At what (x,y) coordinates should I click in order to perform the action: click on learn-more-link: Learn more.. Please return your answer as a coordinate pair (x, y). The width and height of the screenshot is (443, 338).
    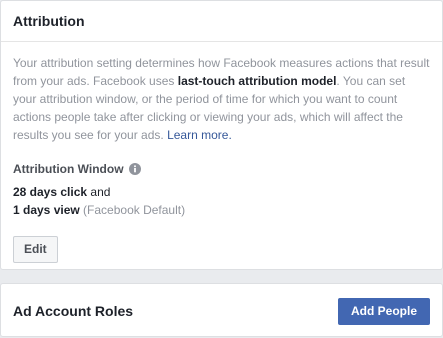
    Looking at the image, I should click on (199, 135).